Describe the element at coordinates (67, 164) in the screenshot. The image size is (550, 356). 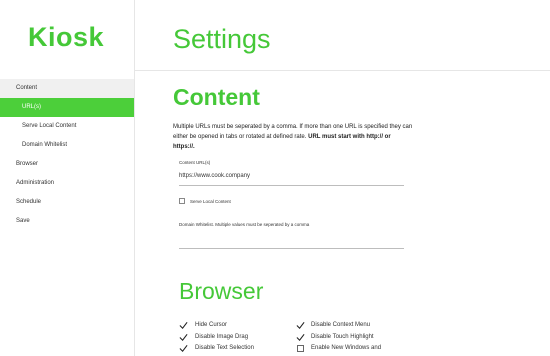
I see `sidebar-item-browser: Browser` at that location.